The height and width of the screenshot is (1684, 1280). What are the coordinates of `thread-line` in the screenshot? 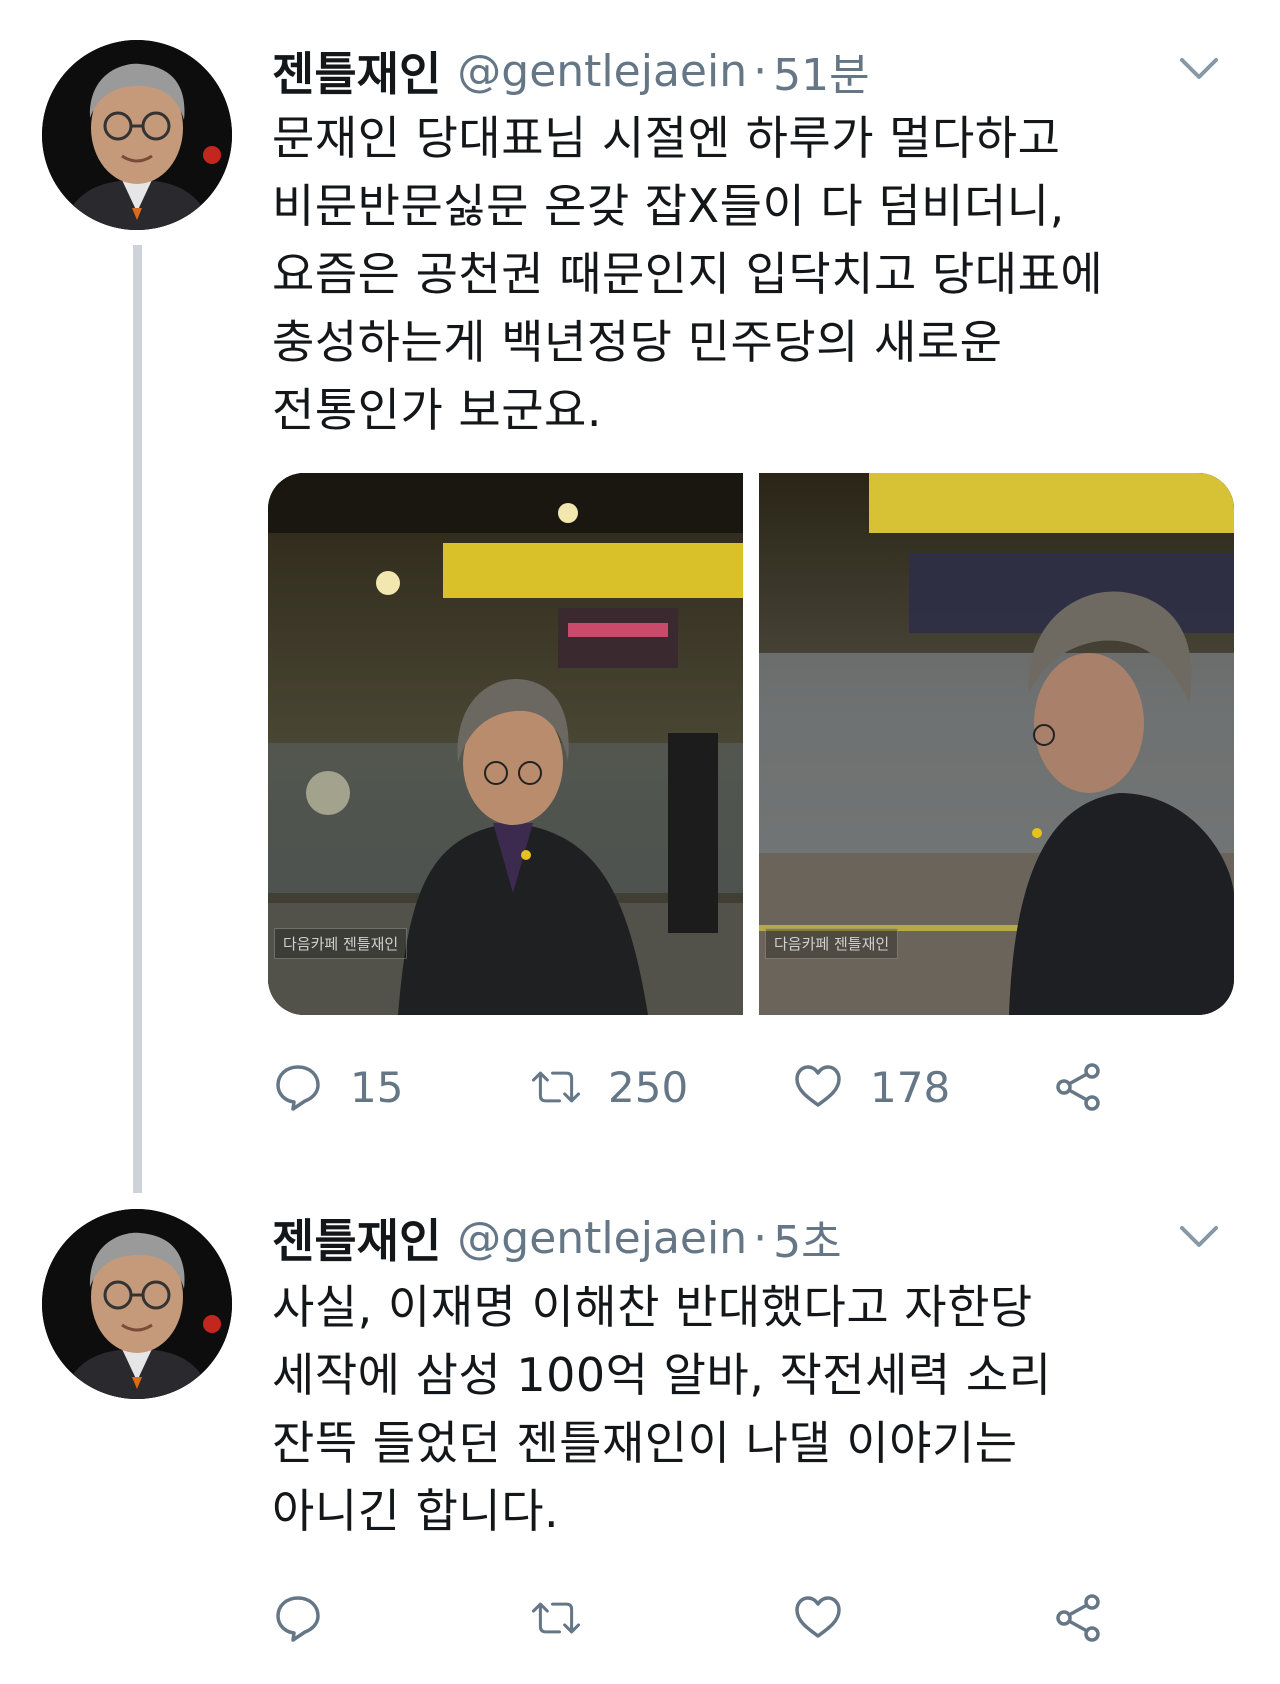 It's located at (137, 719).